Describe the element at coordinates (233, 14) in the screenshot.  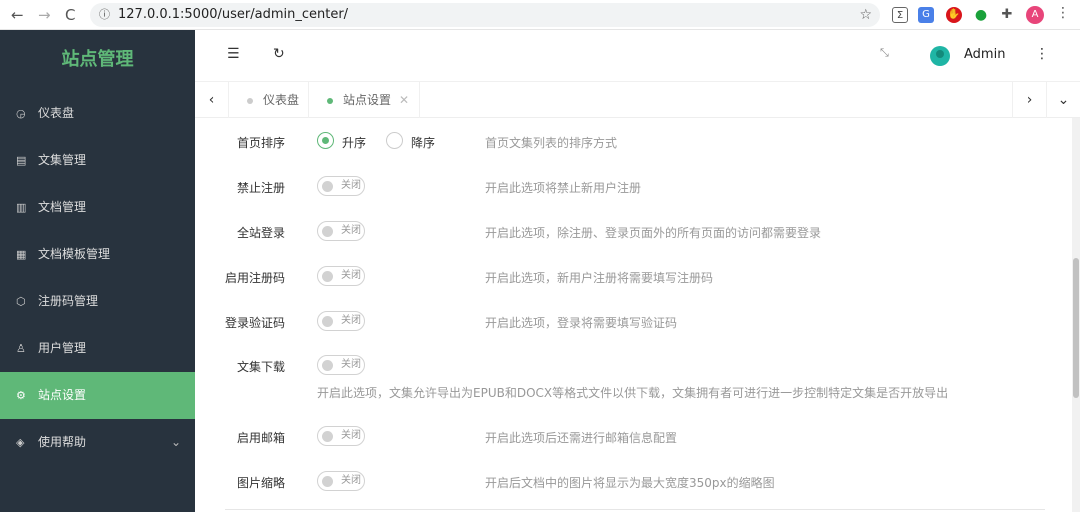
I see `url-text: 127.0.0.1:5000/user/admin_center/` at that location.